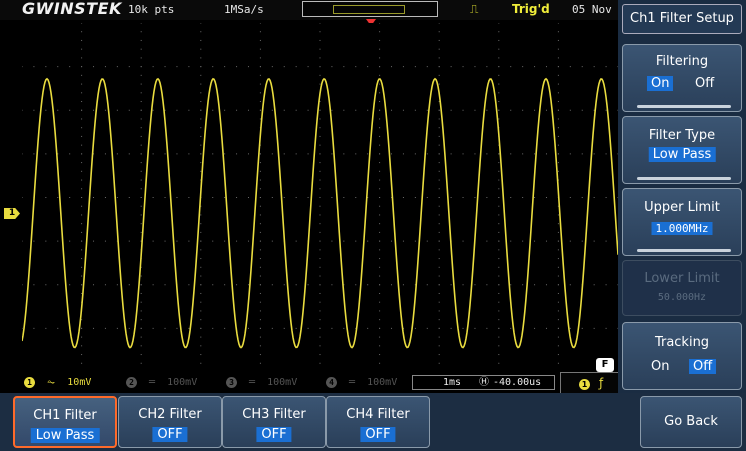 The width and height of the screenshot is (746, 451). I want to click on ch4-filter-button: CH4 Filter OFF, so click(378, 422).